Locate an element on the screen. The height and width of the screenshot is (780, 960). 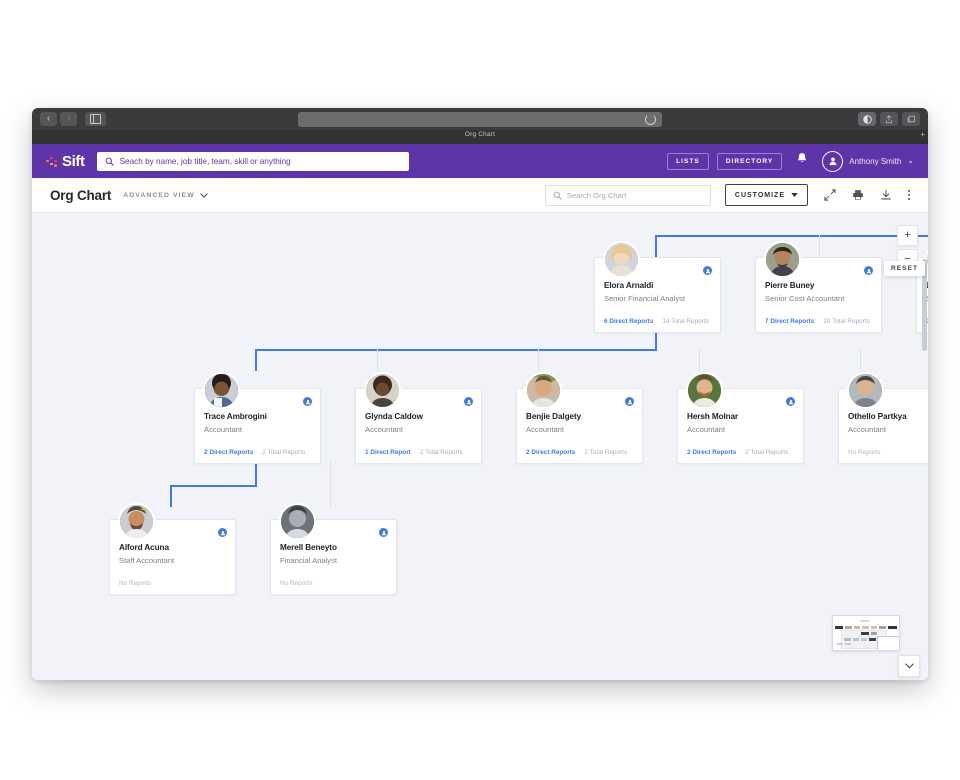
lists-button: LISTS is located at coordinates (688, 161).